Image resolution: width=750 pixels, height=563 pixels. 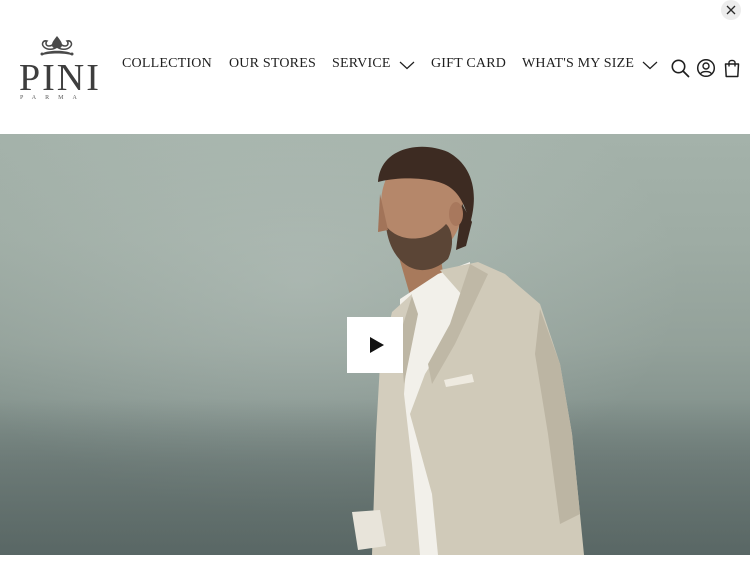 I want to click on play-button, so click(x=375, y=345).